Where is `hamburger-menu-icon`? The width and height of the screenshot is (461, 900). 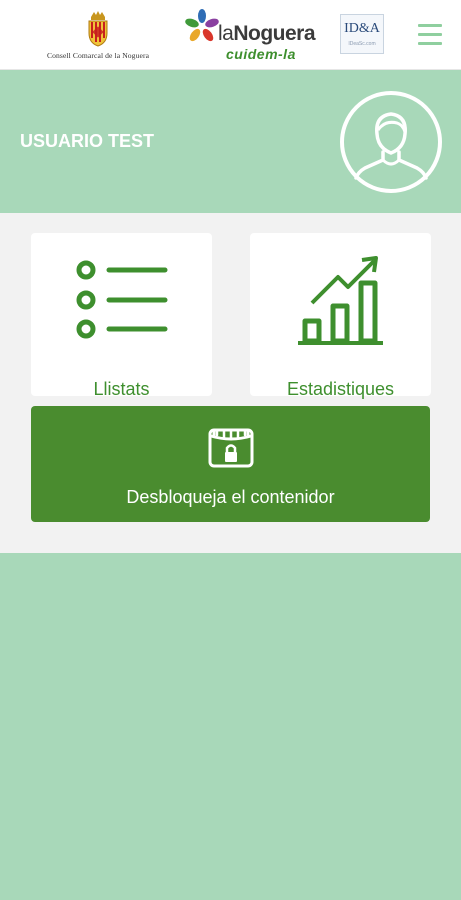 hamburger-menu-icon is located at coordinates (430, 35).